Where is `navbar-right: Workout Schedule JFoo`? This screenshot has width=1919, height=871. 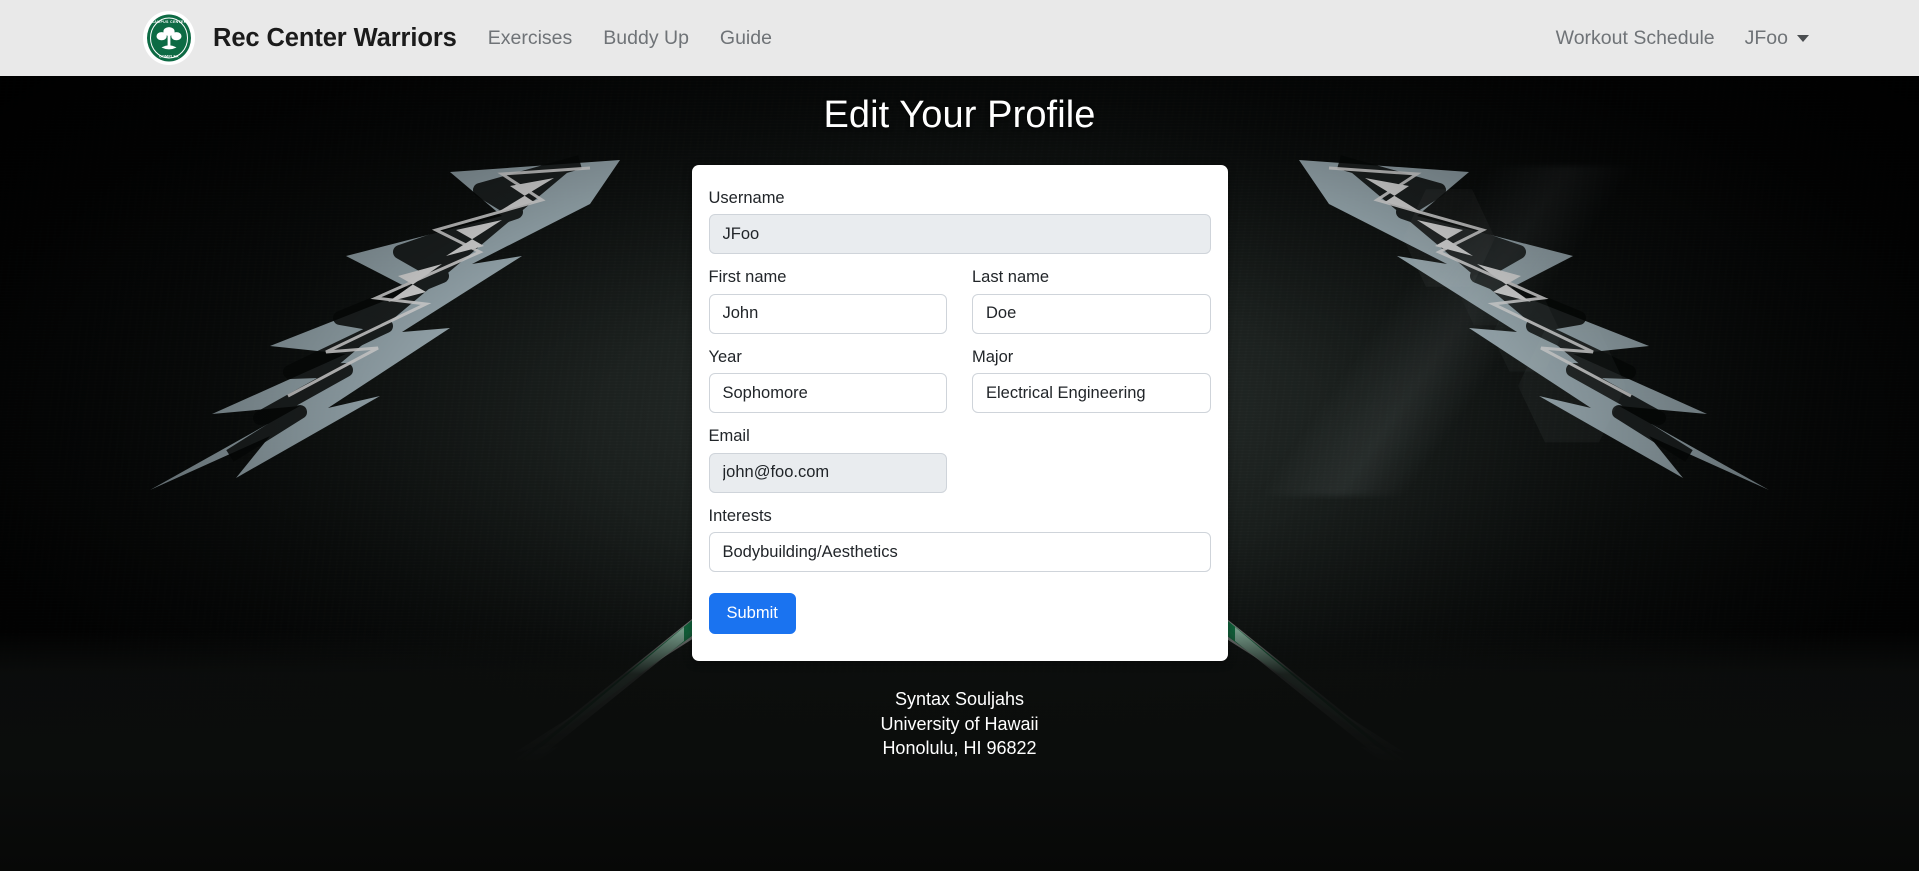 navbar-right: Workout Schedule JFoo is located at coordinates (1682, 38).